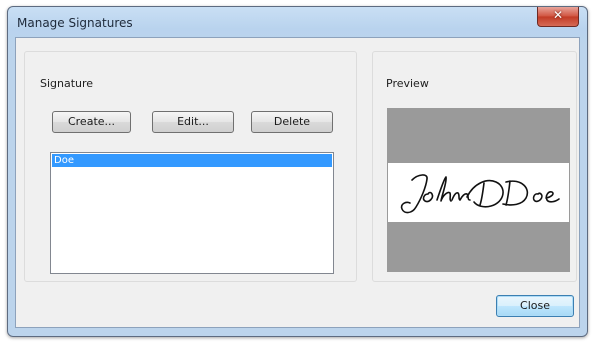  Describe the element at coordinates (67, 83) in the screenshot. I see `signature-group-label: Signature` at that location.